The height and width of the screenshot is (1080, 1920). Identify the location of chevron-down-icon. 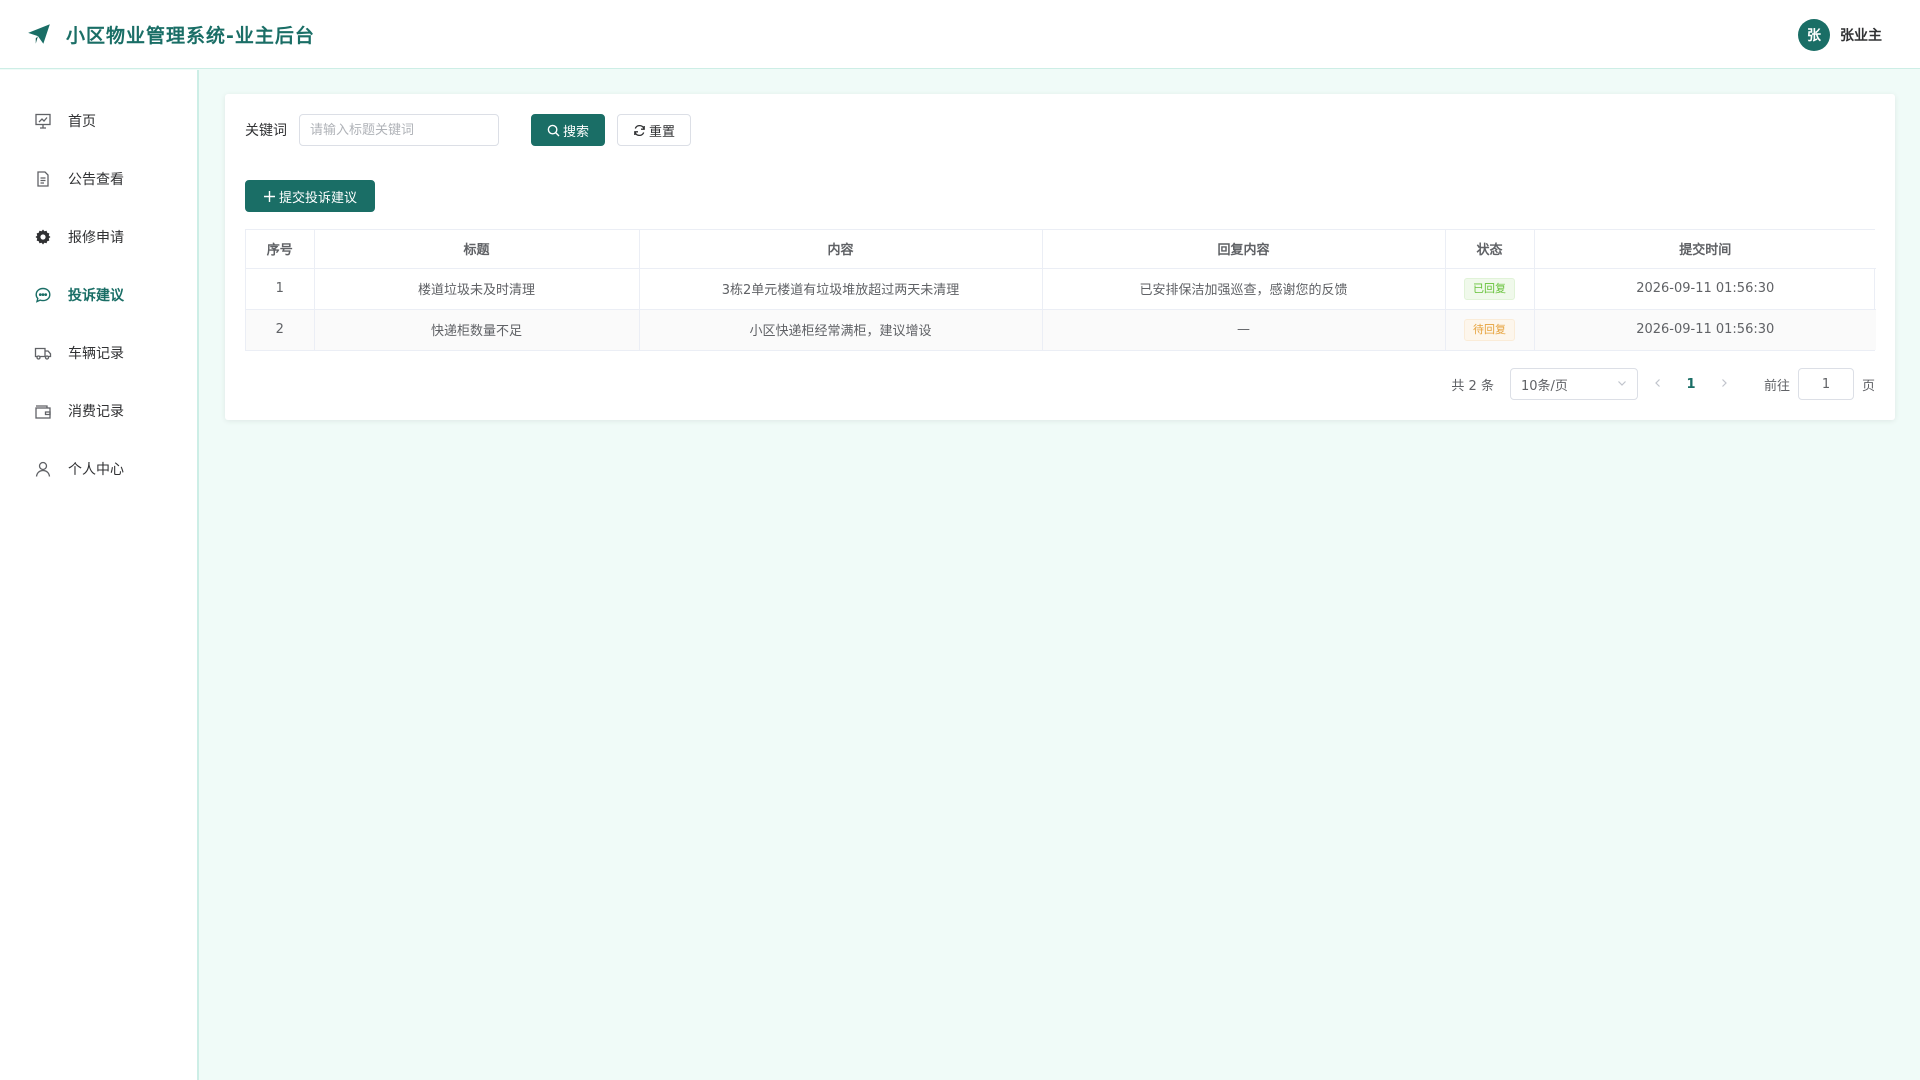
(1622, 384).